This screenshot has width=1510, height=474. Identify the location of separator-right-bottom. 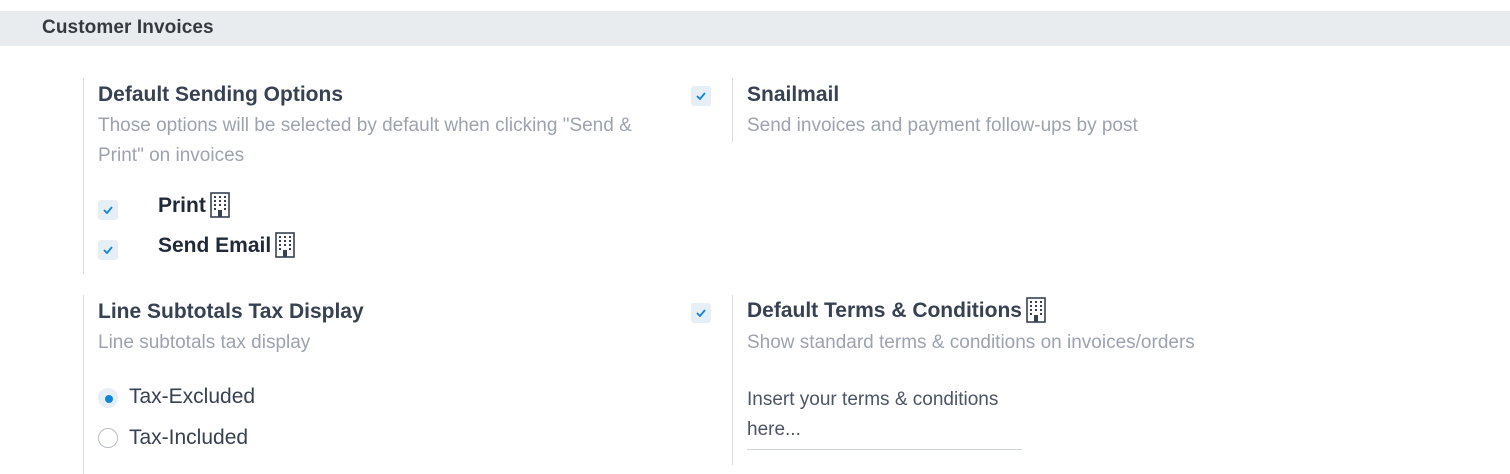
(732, 380).